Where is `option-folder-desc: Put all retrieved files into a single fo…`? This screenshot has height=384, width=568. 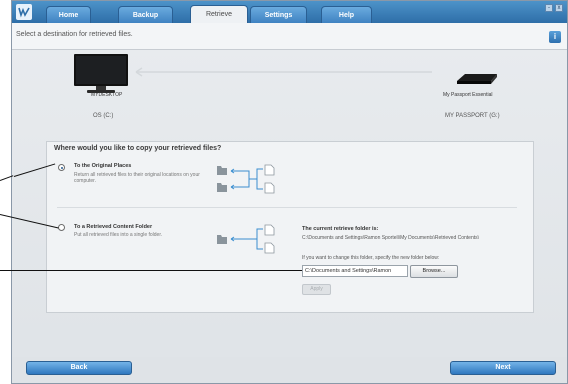 option-folder-desc: Put all retrieved files into a single fo… is located at coordinates (118, 235).